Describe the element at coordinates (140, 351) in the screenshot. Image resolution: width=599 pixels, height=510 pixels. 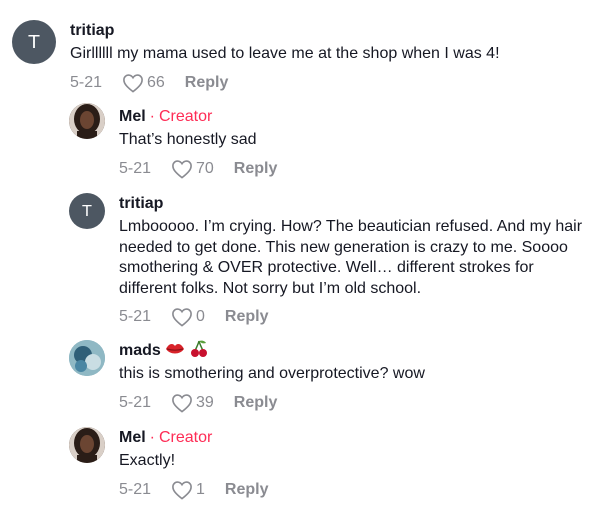
I see `username: mads` at that location.